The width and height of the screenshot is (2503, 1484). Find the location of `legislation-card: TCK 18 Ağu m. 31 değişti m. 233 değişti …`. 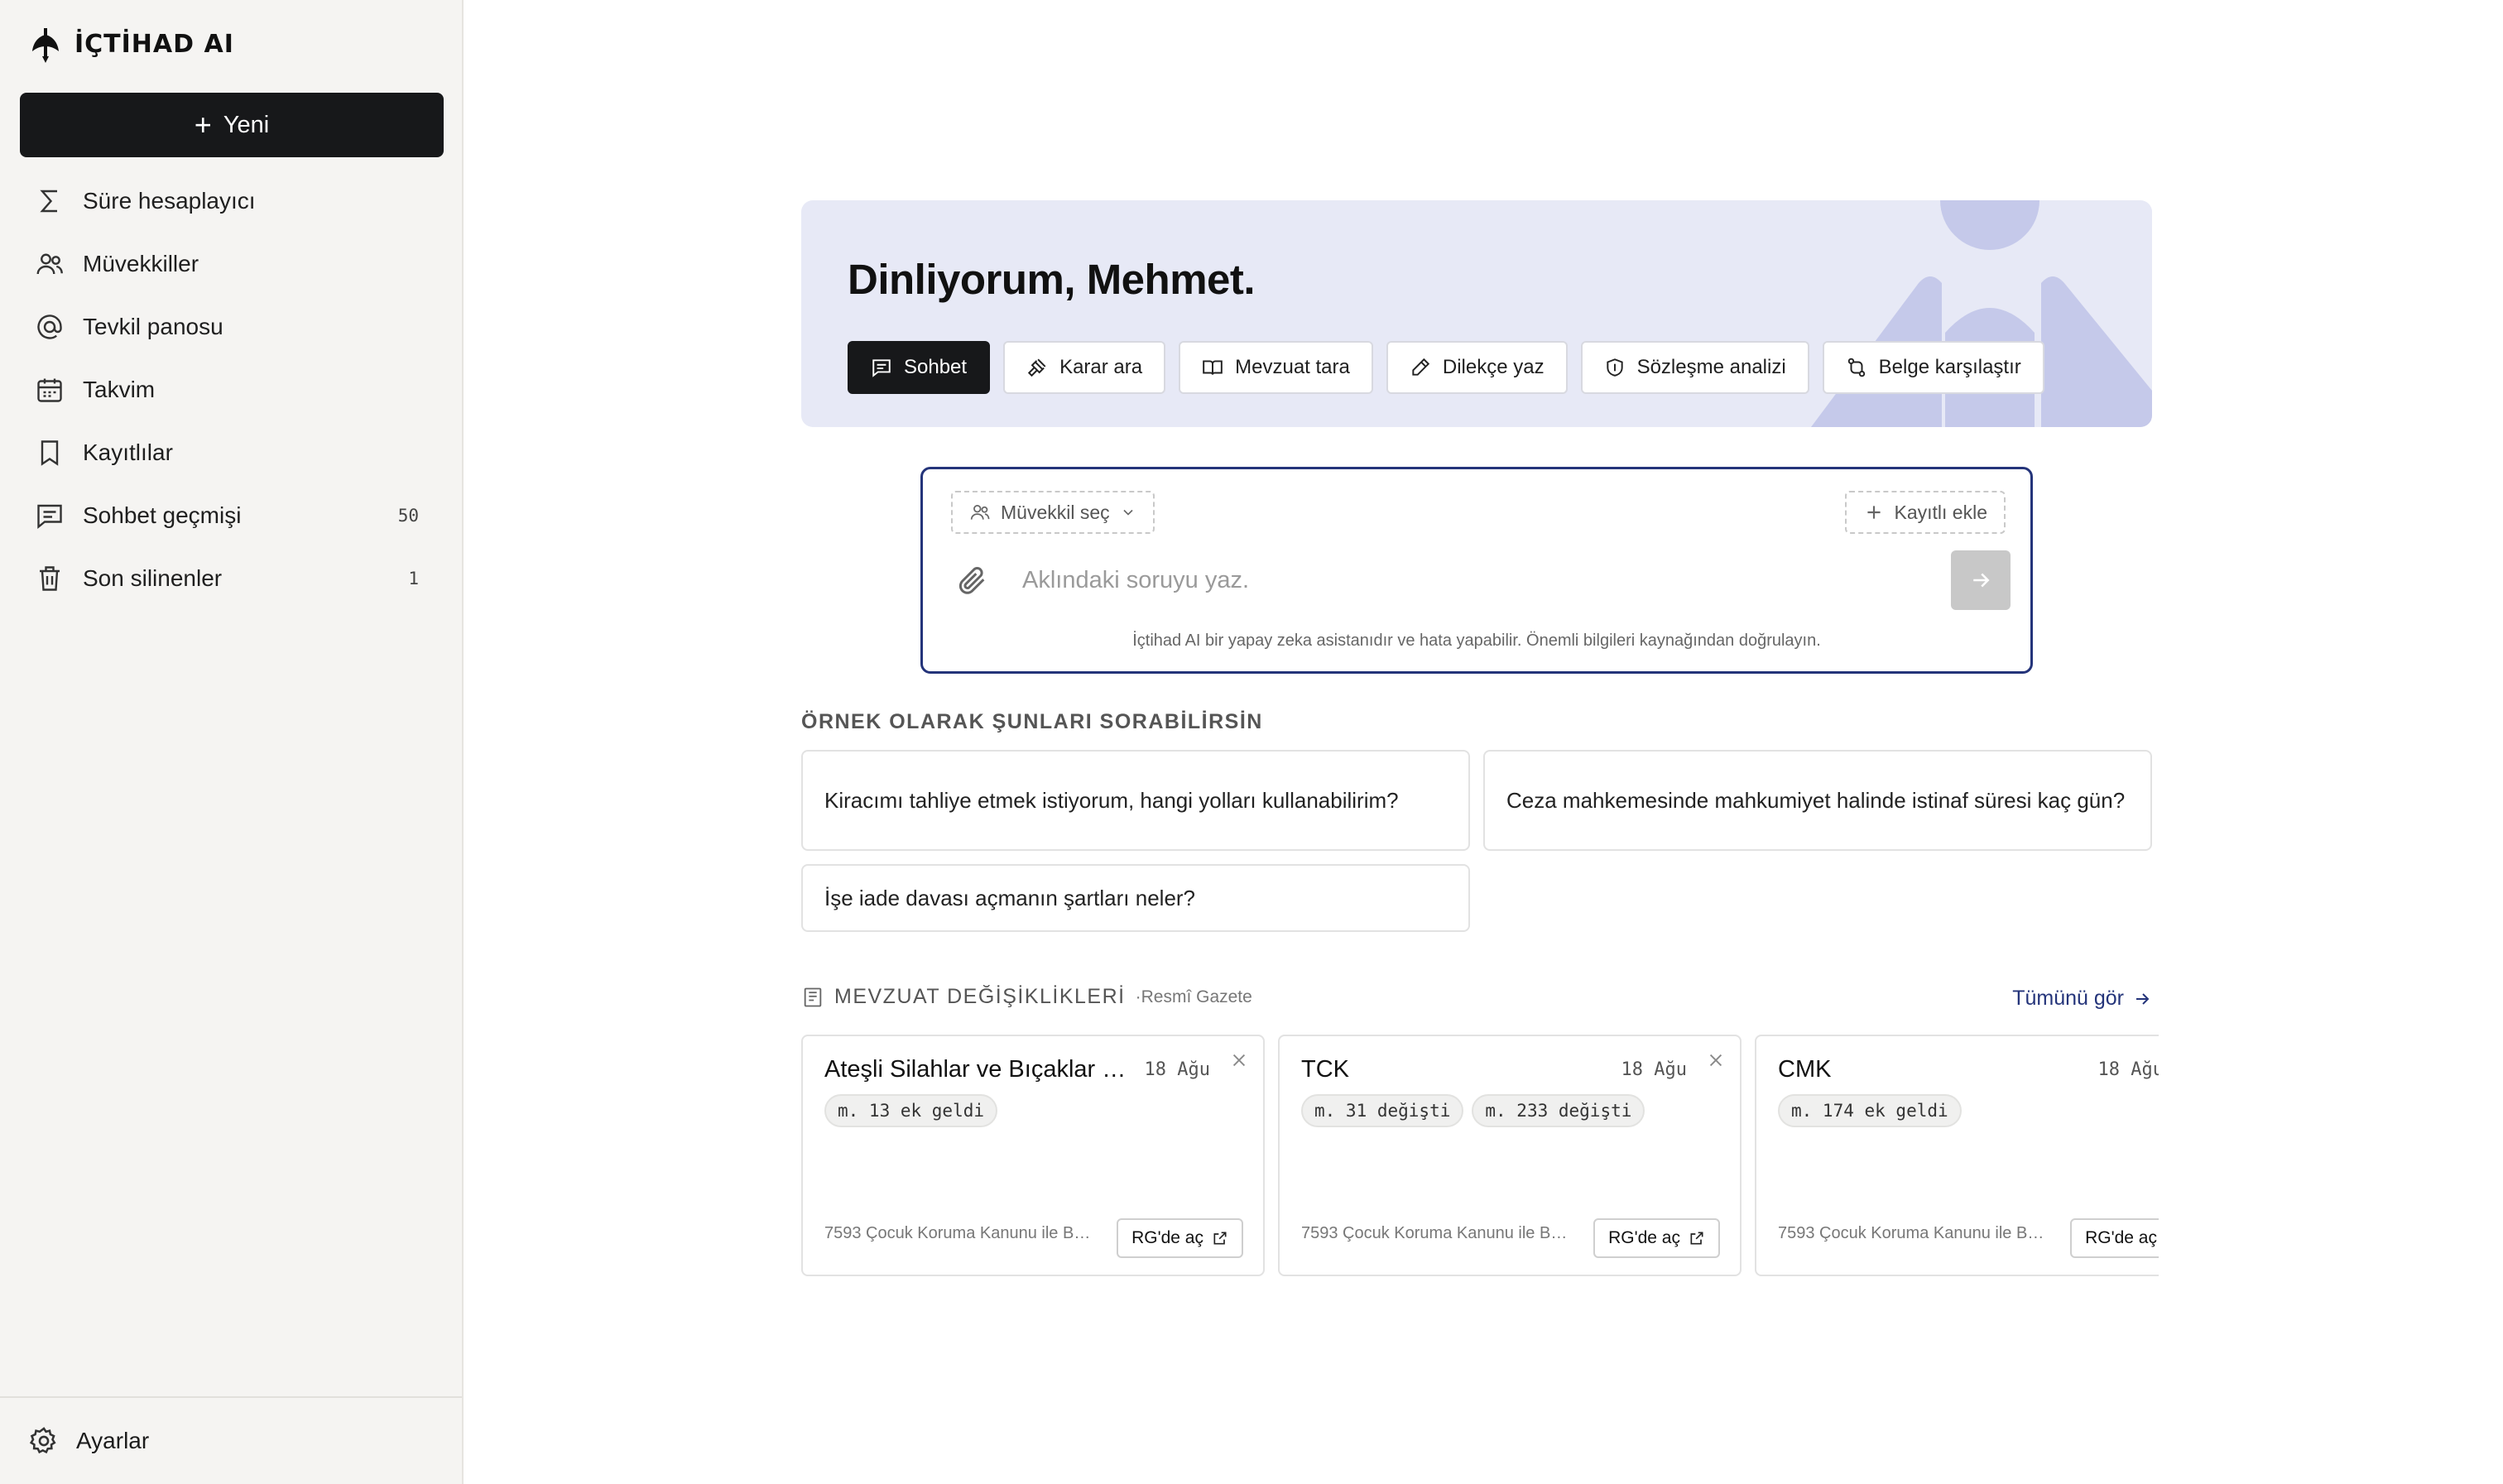

legislation-card: TCK 18 Ağu m. 31 değişti m. 233 değişti … is located at coordinates (1510, 1155).